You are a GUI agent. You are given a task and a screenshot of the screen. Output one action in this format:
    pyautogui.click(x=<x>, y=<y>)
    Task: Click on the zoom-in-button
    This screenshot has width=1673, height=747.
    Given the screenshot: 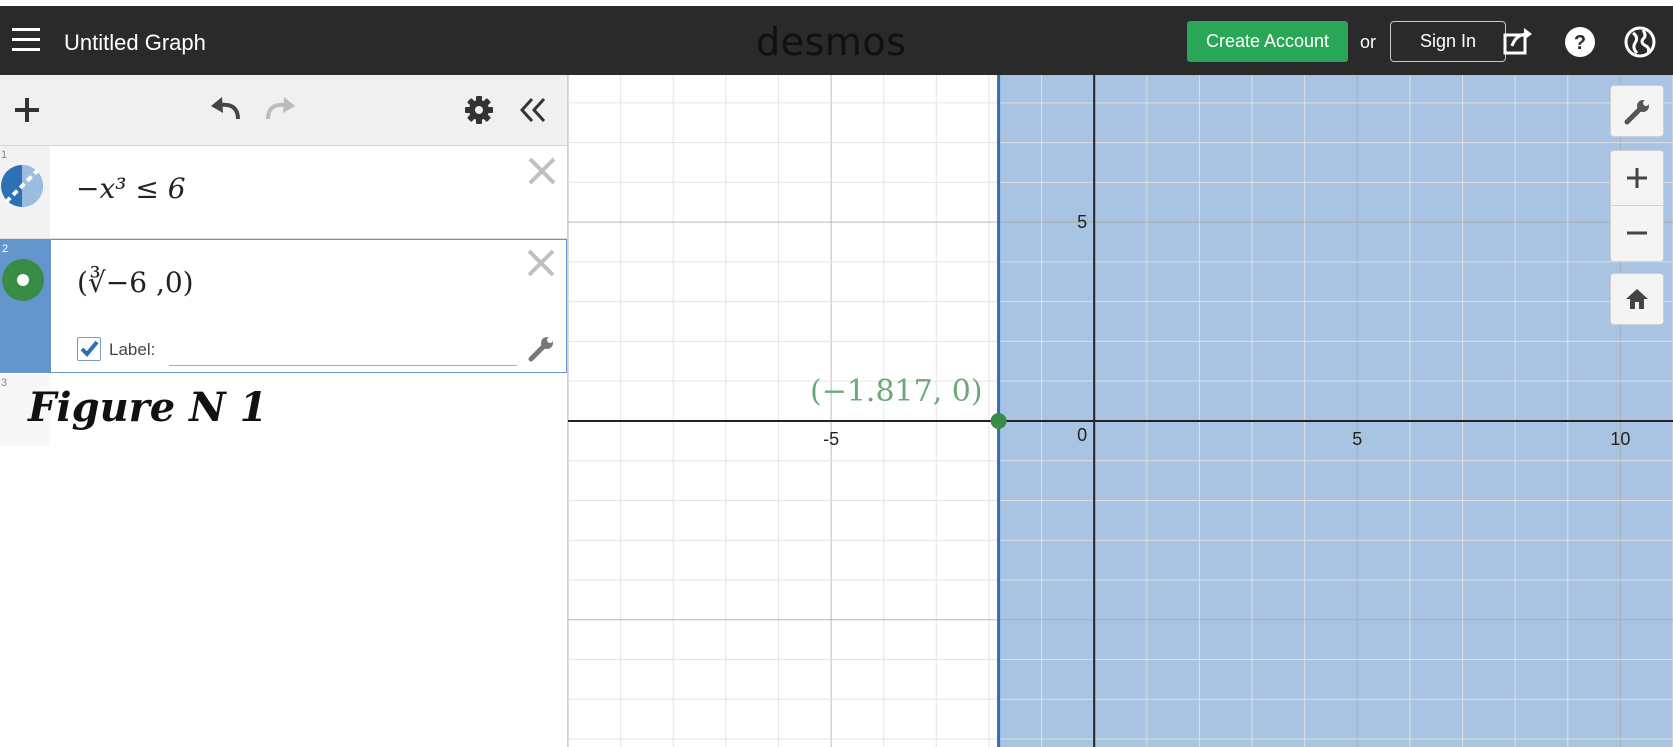 What is the action you would take?
    pyautogui.click(x=1637, y=178)
    